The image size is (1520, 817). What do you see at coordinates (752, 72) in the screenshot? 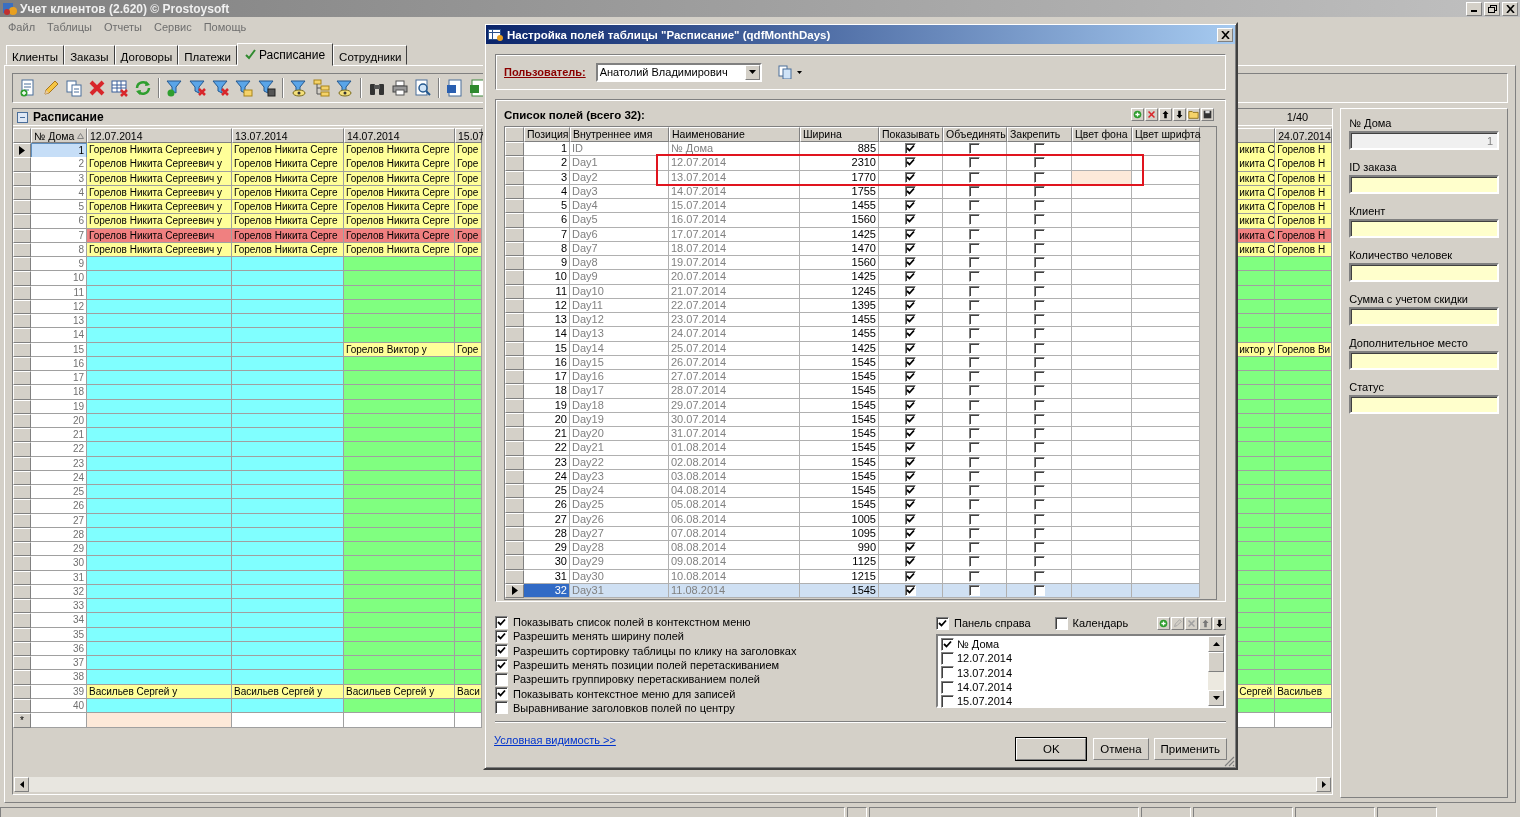
I see `dropdown-arrow-icon` at bounding box center [752, 72].